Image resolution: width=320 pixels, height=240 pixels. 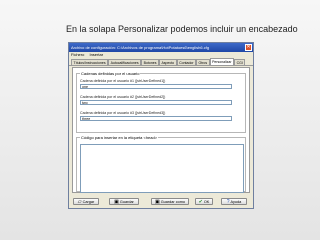 I want to click on save-icon: ▣, so click(x=116, y=202).